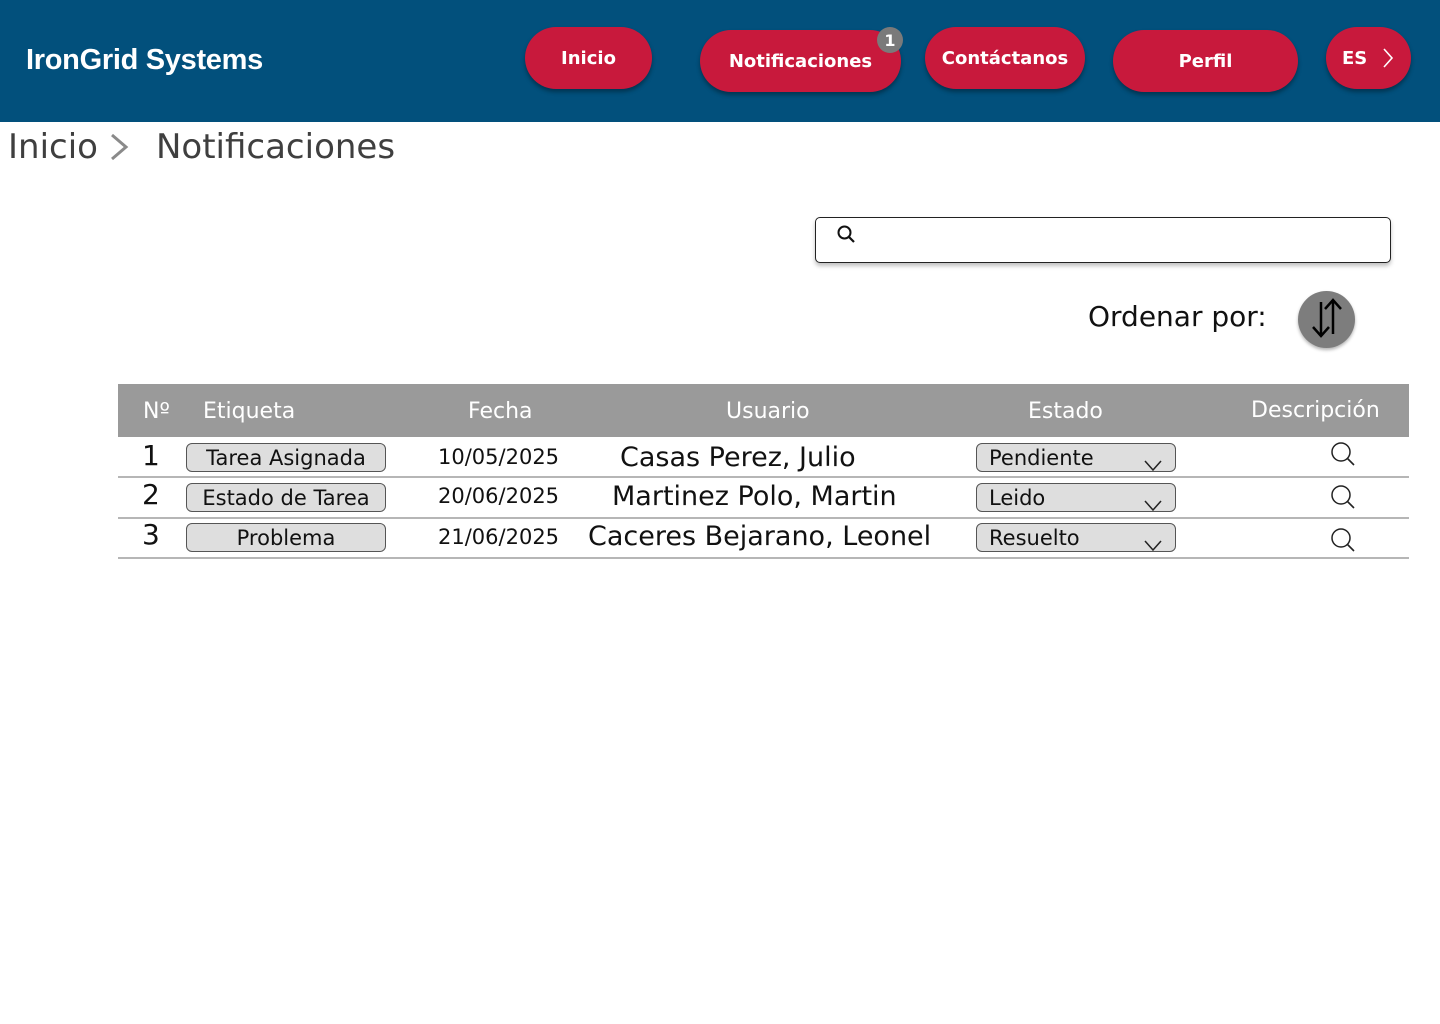 The height and width of the screenshot is (1024, 1440). I want to click on nav-inicio-button: Inicio, so click(588, 58).